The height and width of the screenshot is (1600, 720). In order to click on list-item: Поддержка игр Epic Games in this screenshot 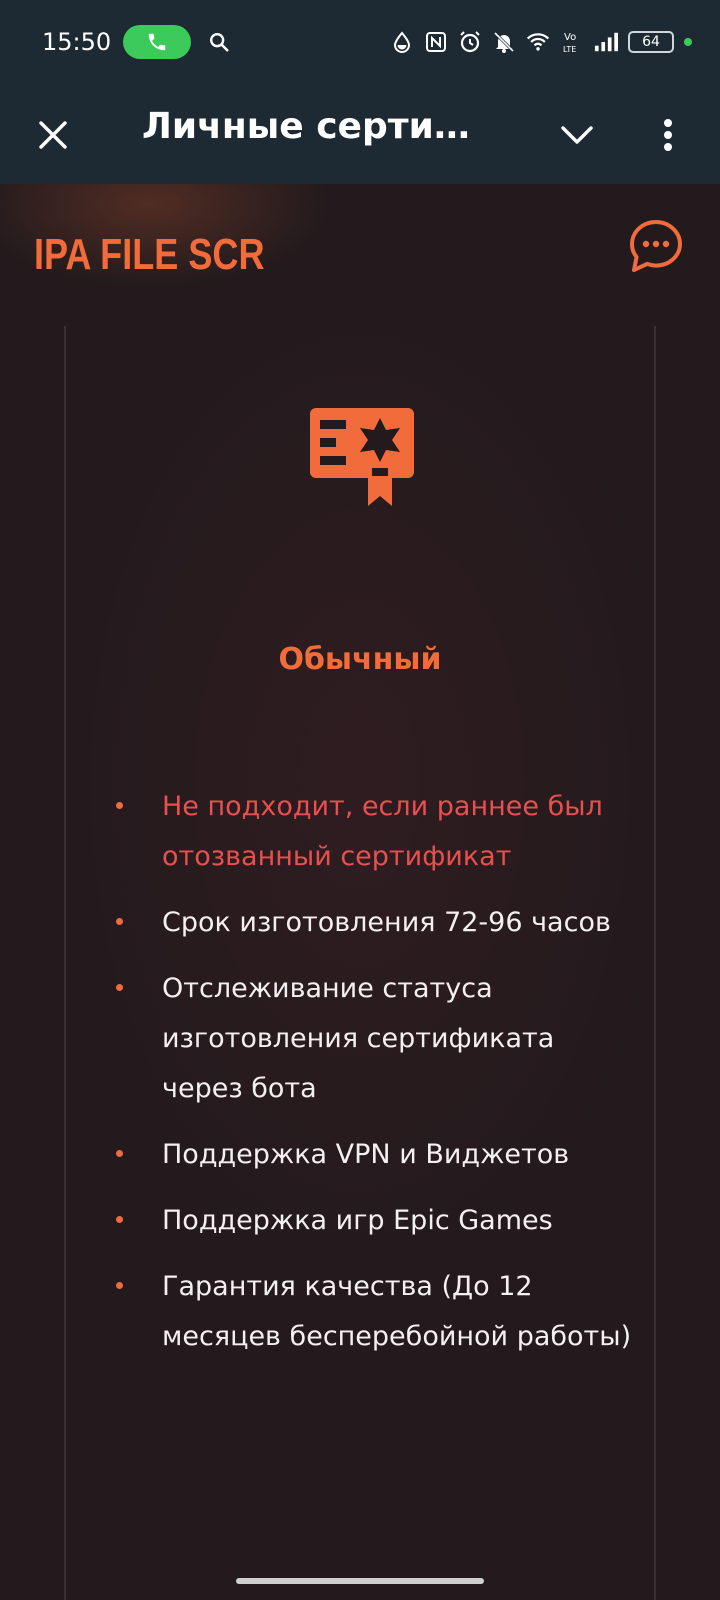, I will do `click(376, 1221)`.